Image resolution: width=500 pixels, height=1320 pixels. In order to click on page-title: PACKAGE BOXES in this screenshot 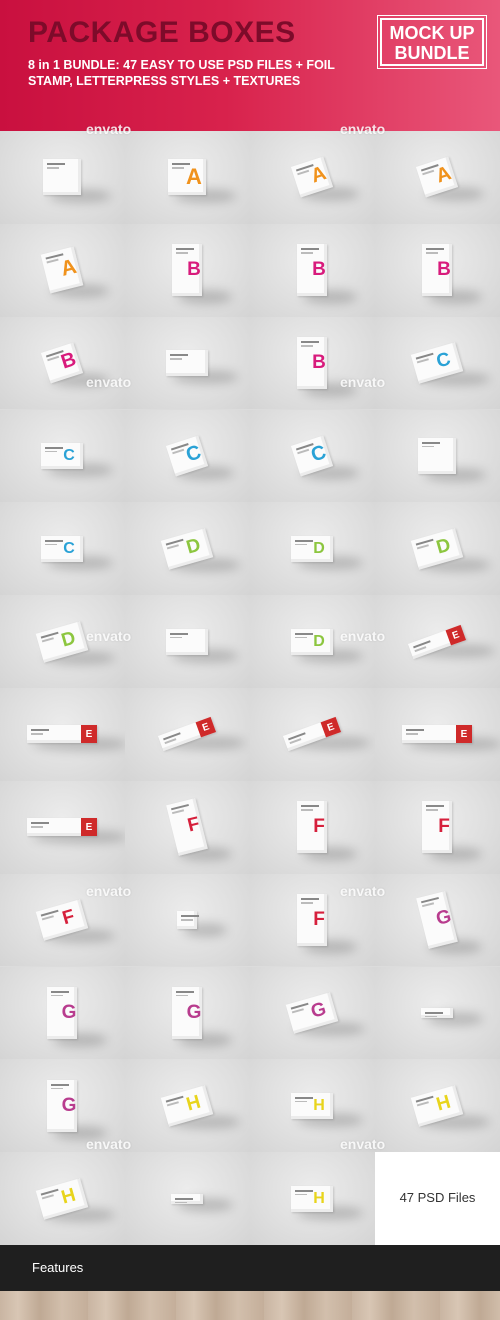, I will do `click(162, 32)`.